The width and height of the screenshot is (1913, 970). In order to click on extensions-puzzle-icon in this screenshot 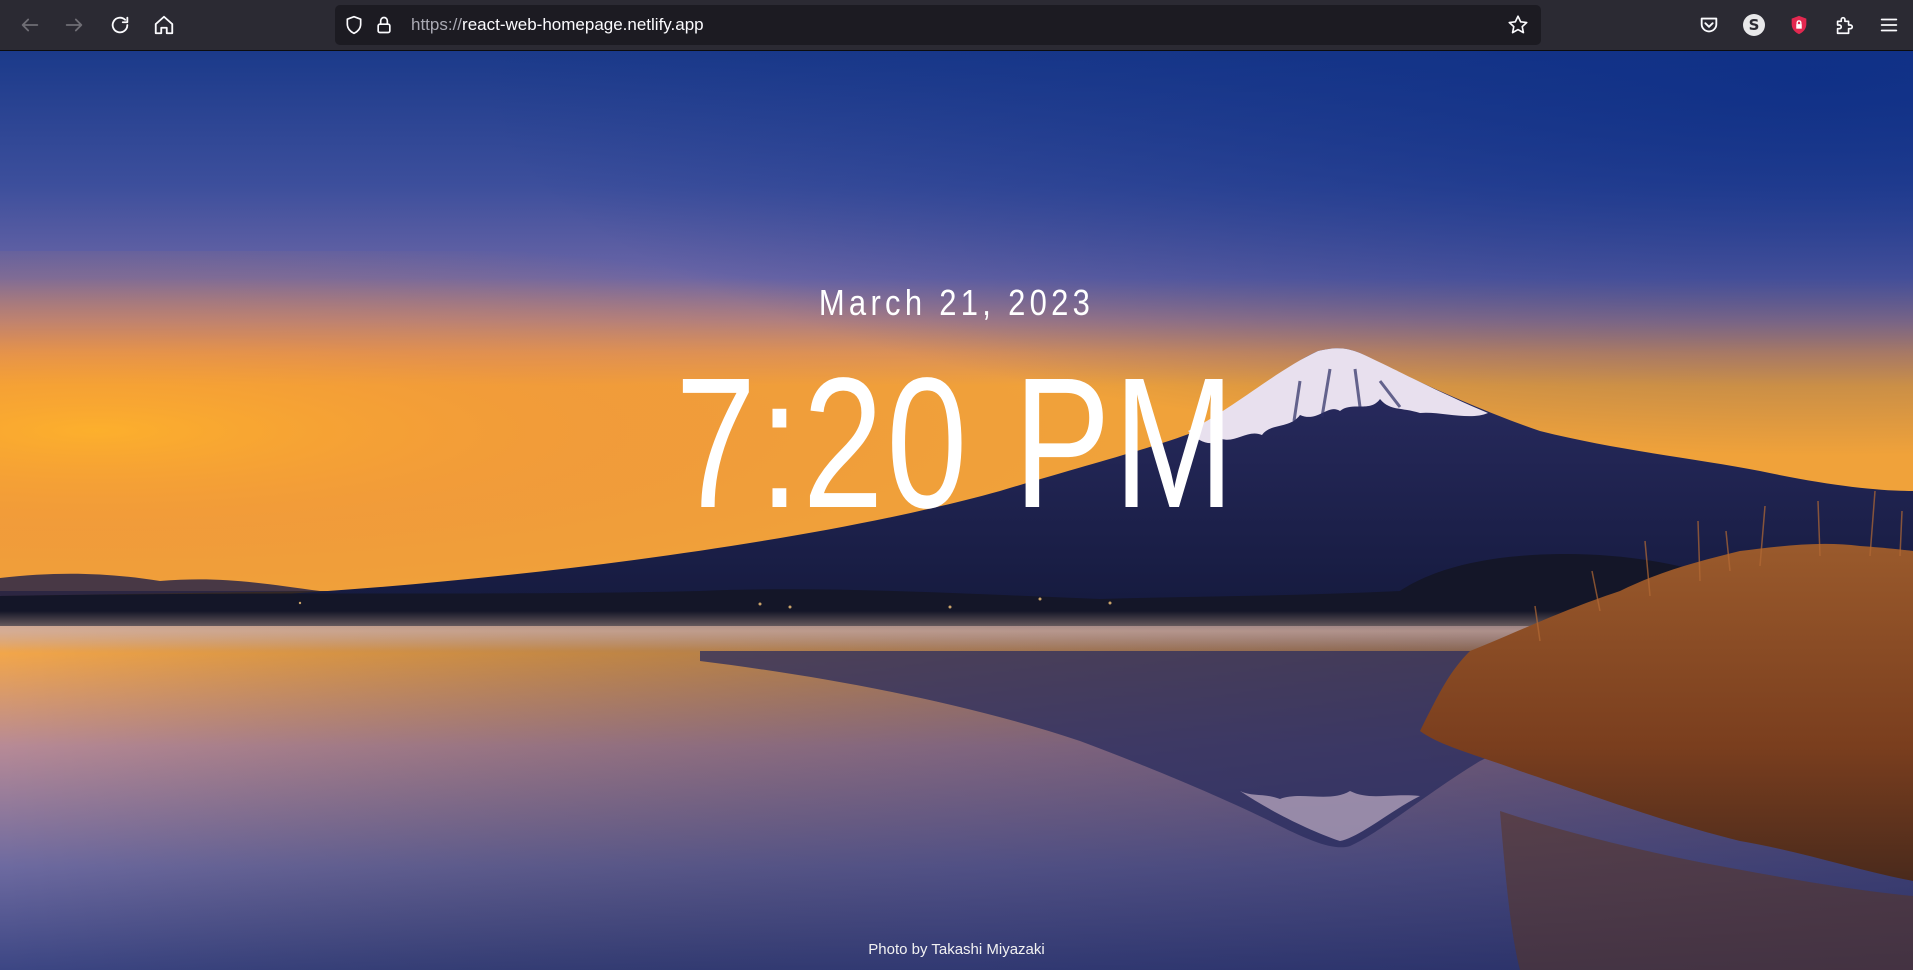, I will do `click(1845, 25)`.